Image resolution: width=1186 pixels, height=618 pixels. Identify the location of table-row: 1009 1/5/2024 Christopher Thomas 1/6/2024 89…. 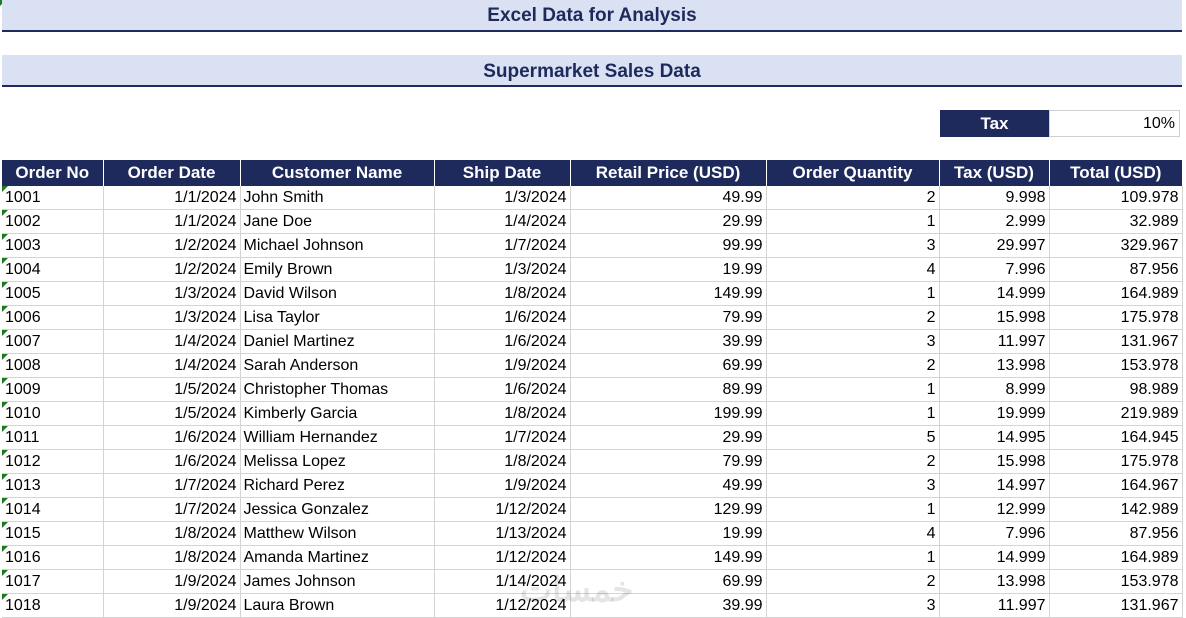
(592, 389).